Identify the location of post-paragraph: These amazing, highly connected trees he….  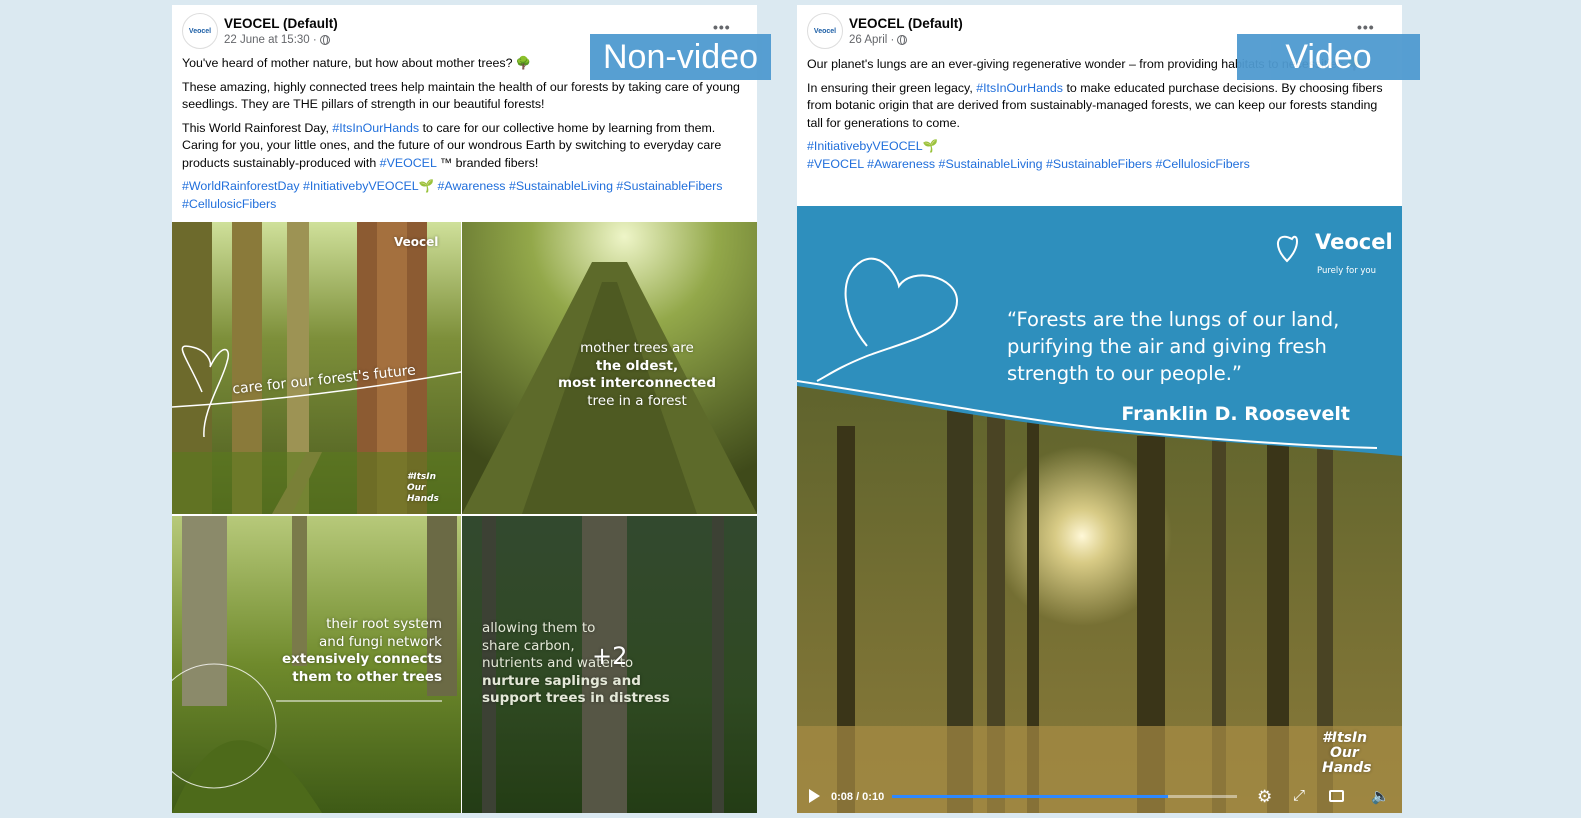
(461, 95).